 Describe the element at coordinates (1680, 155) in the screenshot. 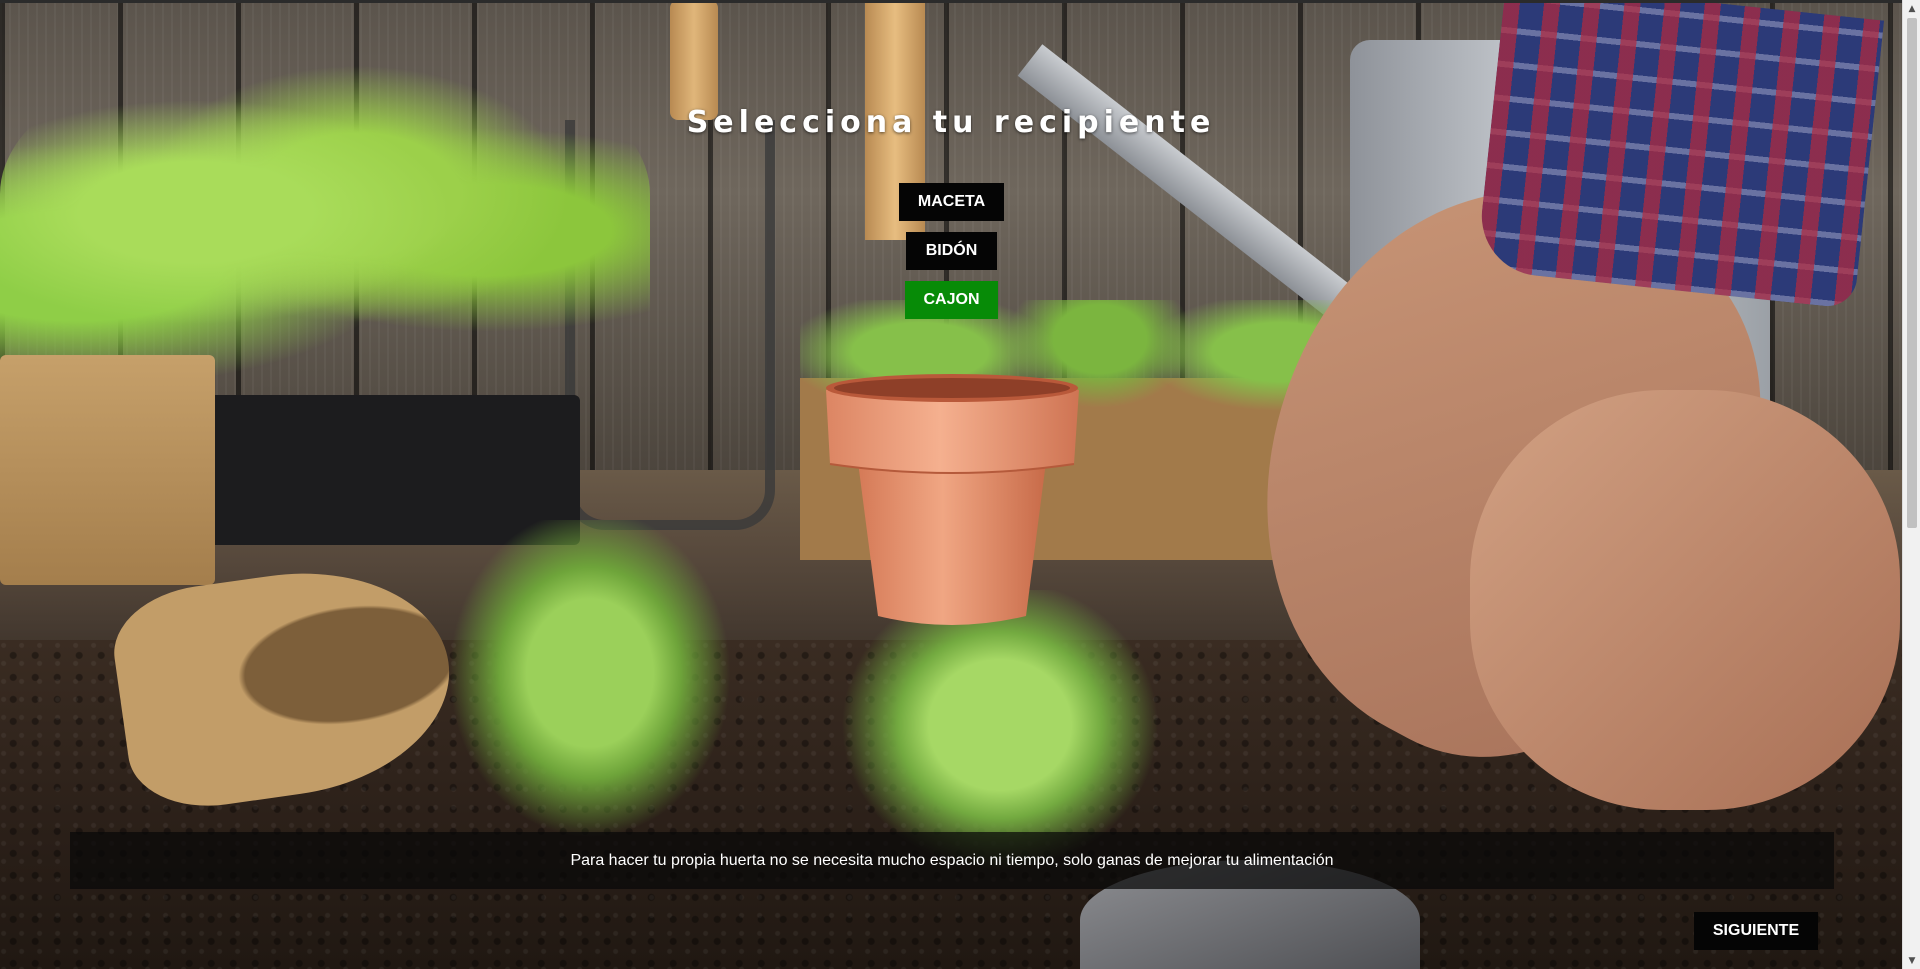

I see `plaid-sleeve` at that location.